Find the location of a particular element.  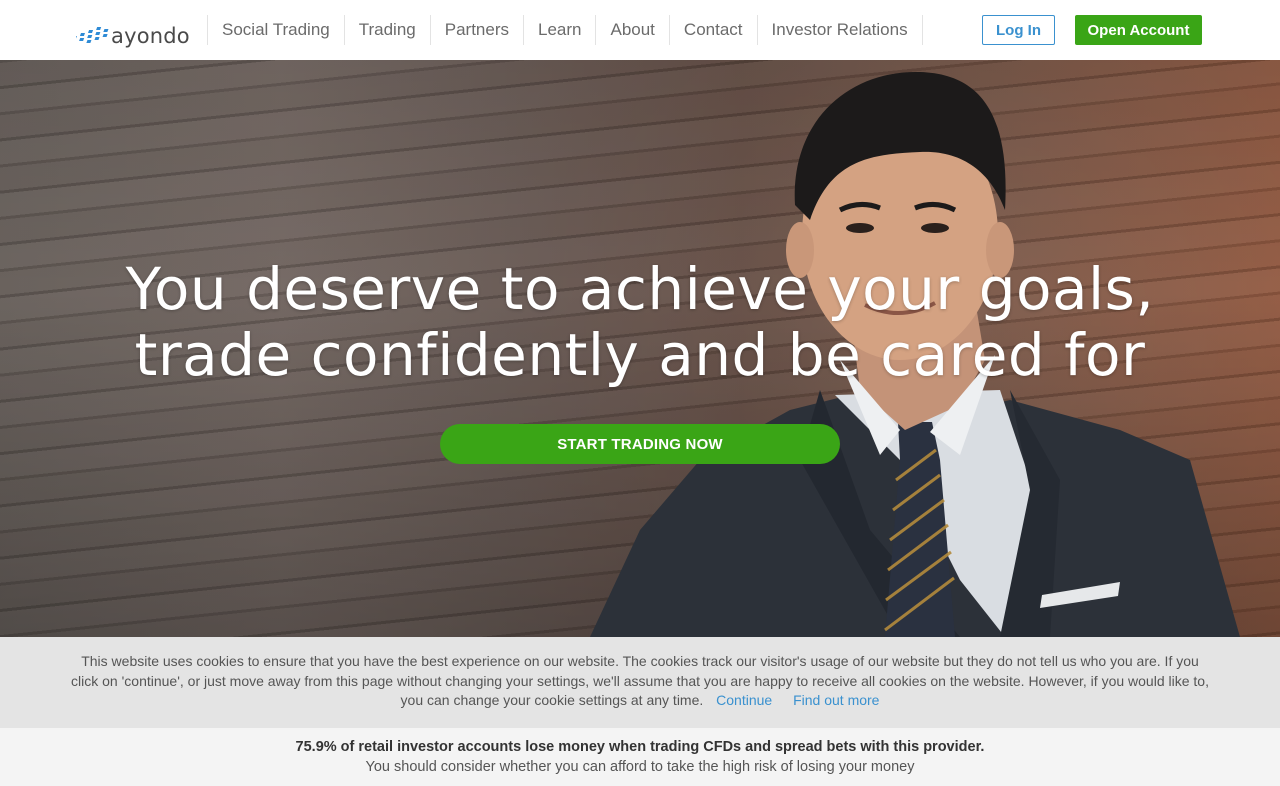

cookie-continue-link: Continue is located at coordinates (744, 700).